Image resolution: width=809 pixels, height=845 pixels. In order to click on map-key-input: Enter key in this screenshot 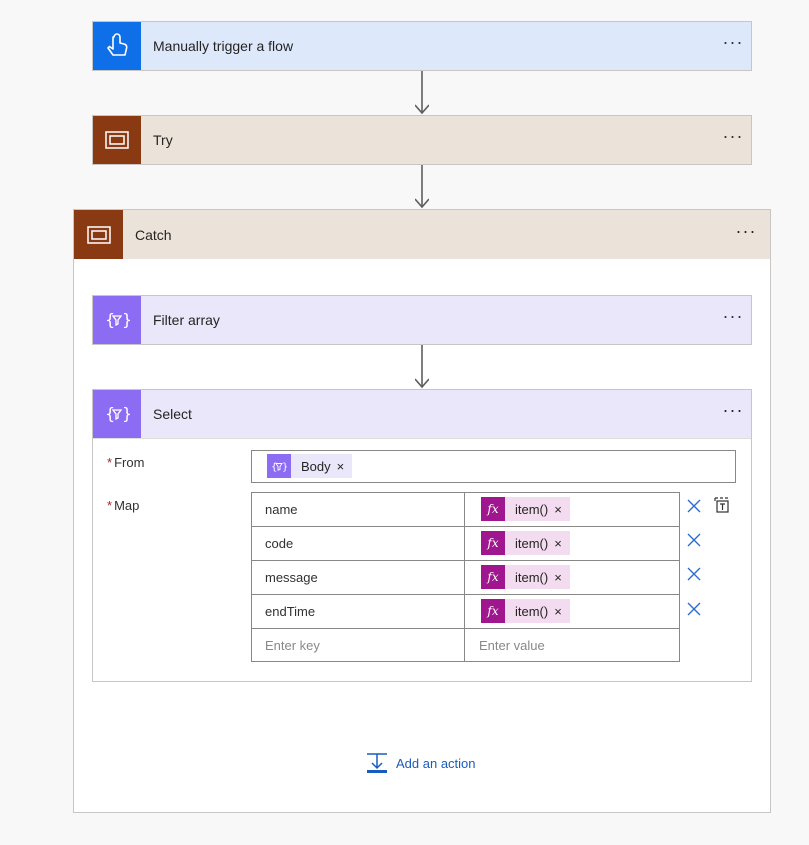, I will do `click(358, 645)`.